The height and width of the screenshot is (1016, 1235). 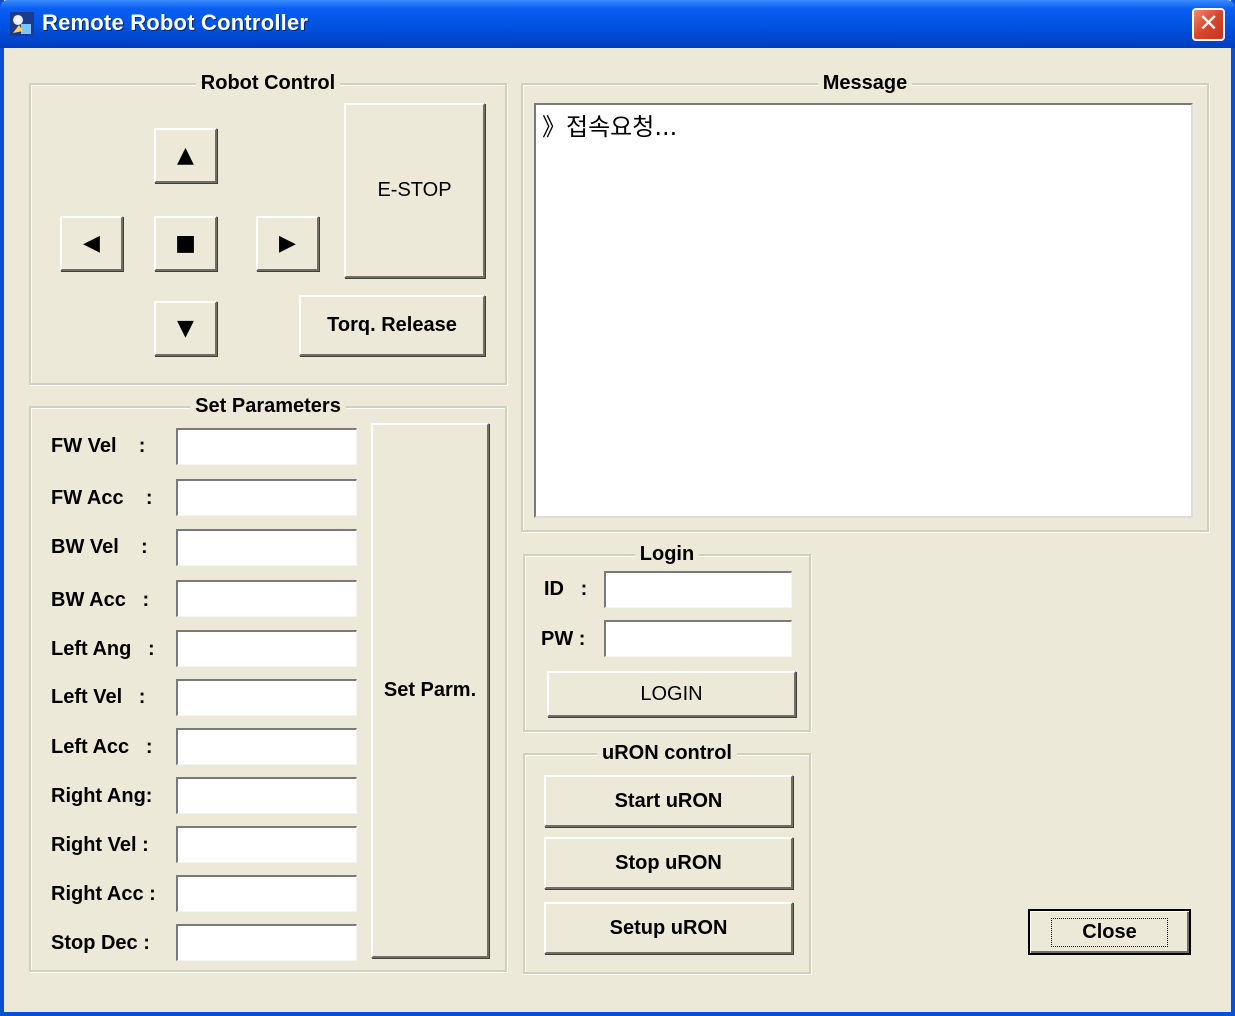 I want to click on title-bar: Remote Robot Controller ✕, so click(x=617, y=24).